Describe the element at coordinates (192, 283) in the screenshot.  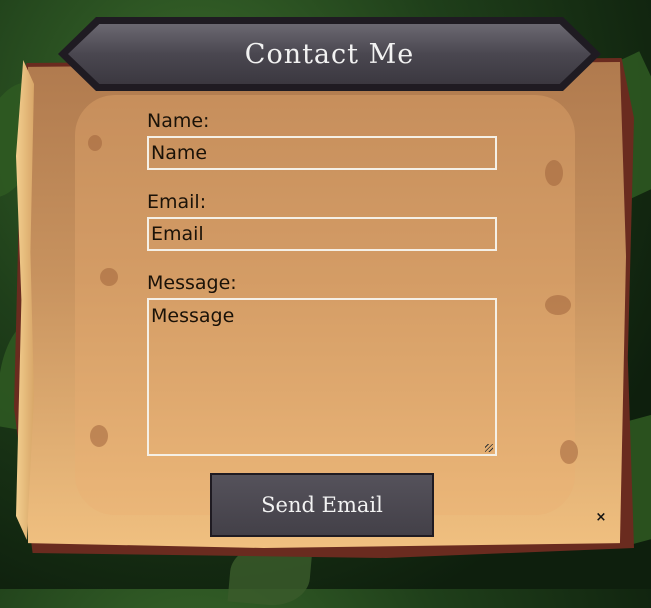
I see `message-label: Message:` at that location.